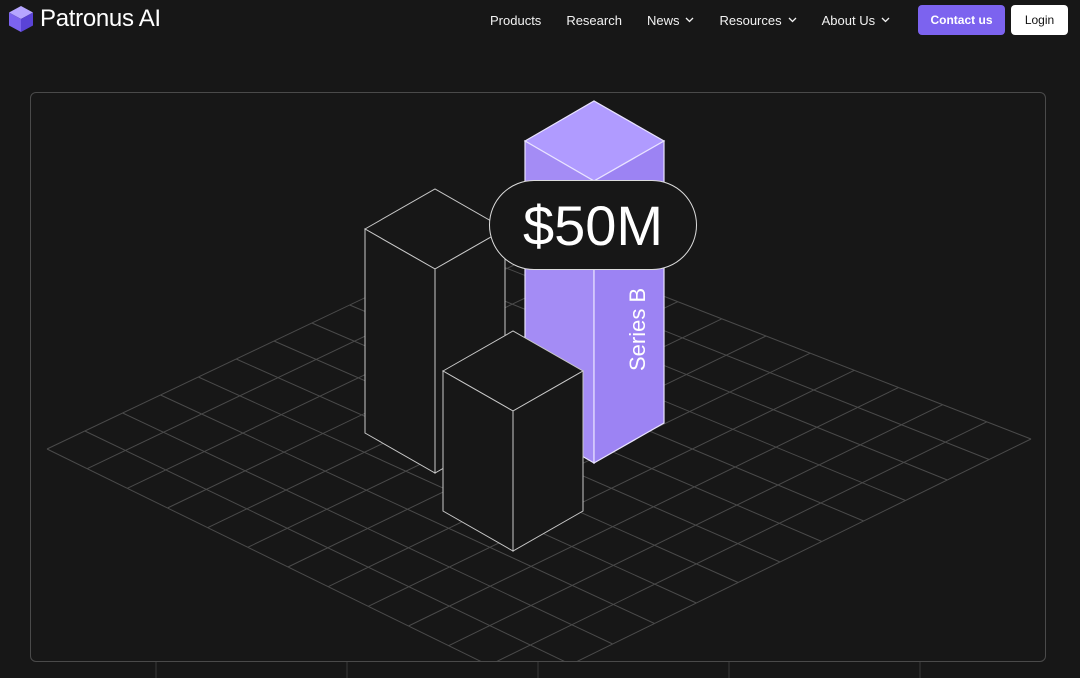  I want to click on nav-item-label: Resources, so click(750, 20).